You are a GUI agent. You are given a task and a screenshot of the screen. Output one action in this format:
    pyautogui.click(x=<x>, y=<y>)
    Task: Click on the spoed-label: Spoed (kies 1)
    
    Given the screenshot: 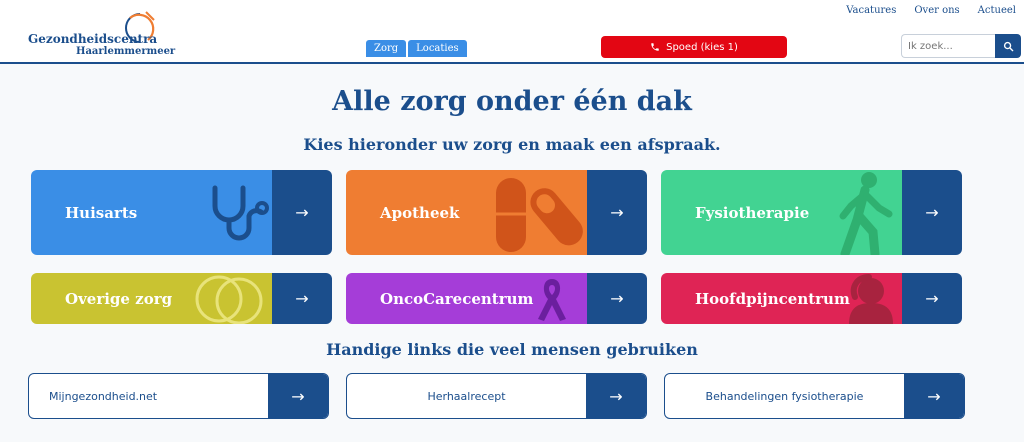 What is the action you would take?
    pyautogui.click(x=702, y=47)
    